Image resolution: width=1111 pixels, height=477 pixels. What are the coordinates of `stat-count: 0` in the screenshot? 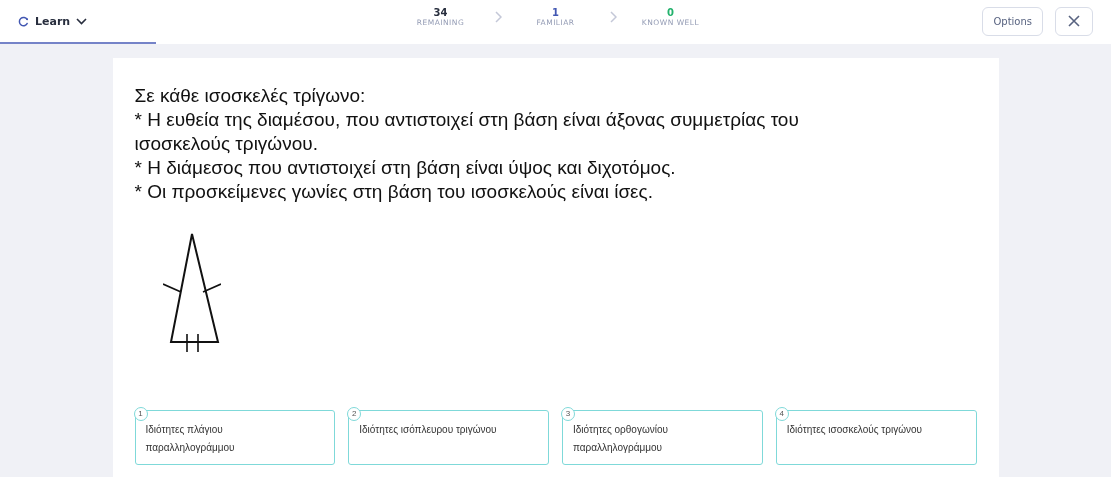 It's located at (670, 12).